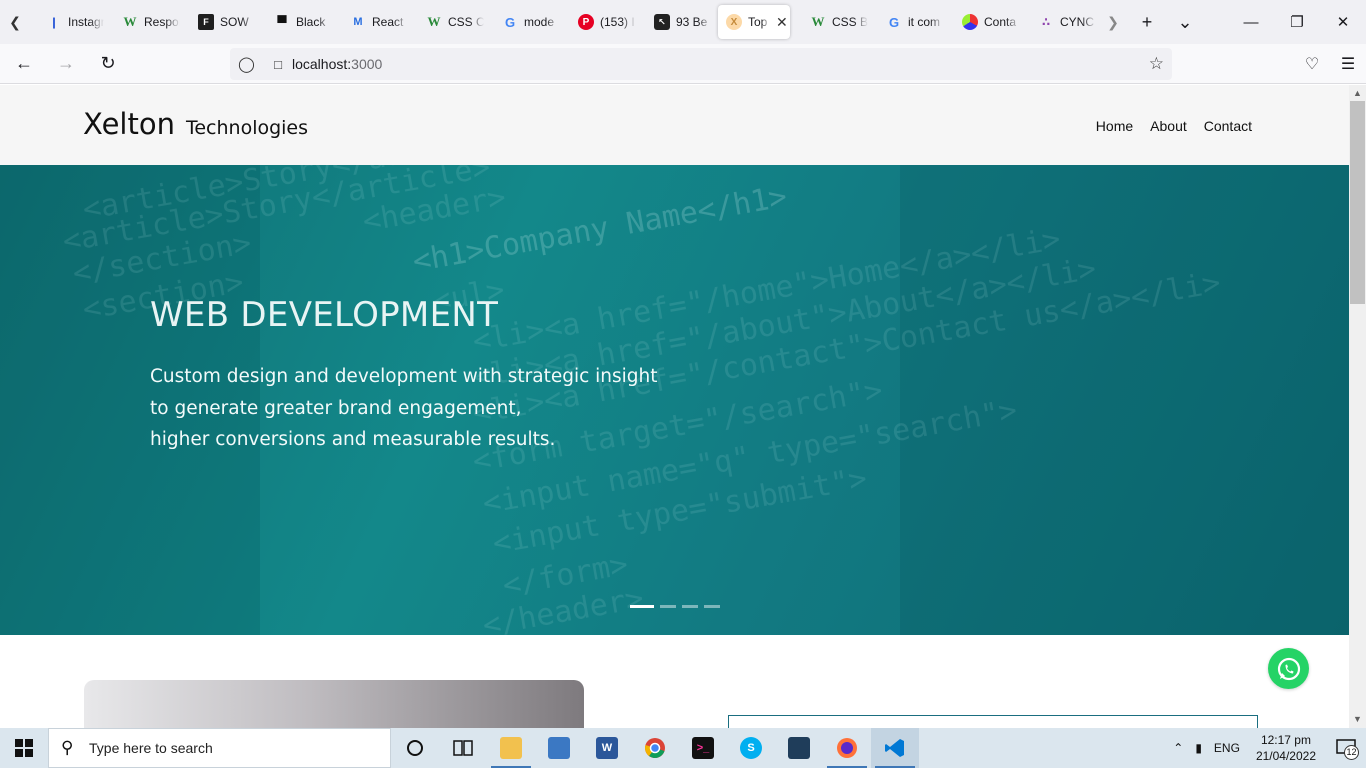 The height and width of the screenshot is (768, 1366). Describe the element at coordinates (1077, 22) in the screenshot. I see `tab-label: CYNC` at that location.